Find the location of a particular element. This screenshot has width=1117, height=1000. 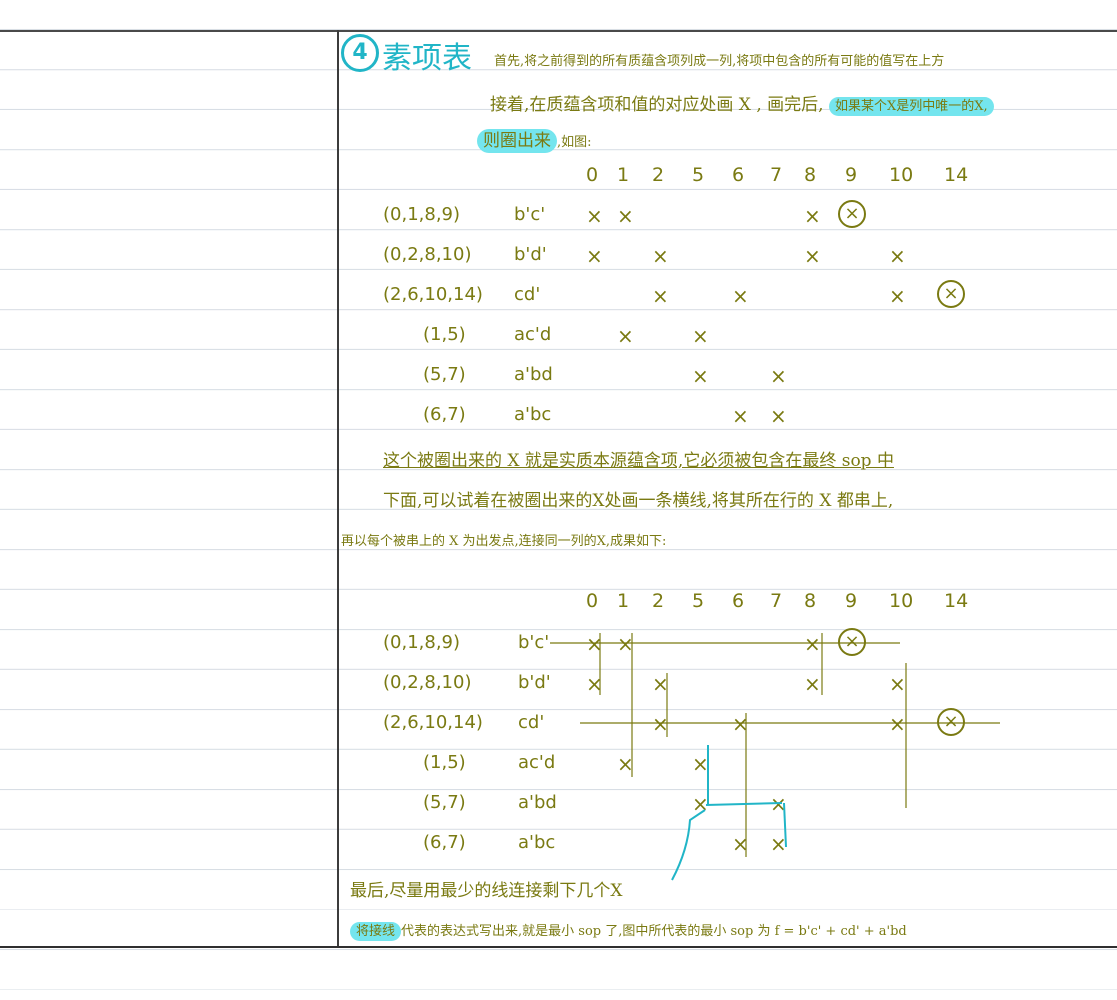

blue-arrow is located at coordinates (688, 845).